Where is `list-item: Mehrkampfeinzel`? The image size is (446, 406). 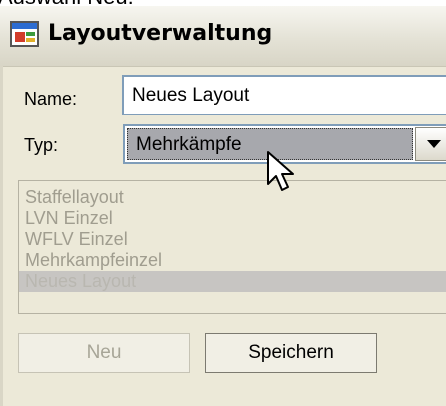 list-item: Mehrkampfeinzel is located at coordinates (235, 260).